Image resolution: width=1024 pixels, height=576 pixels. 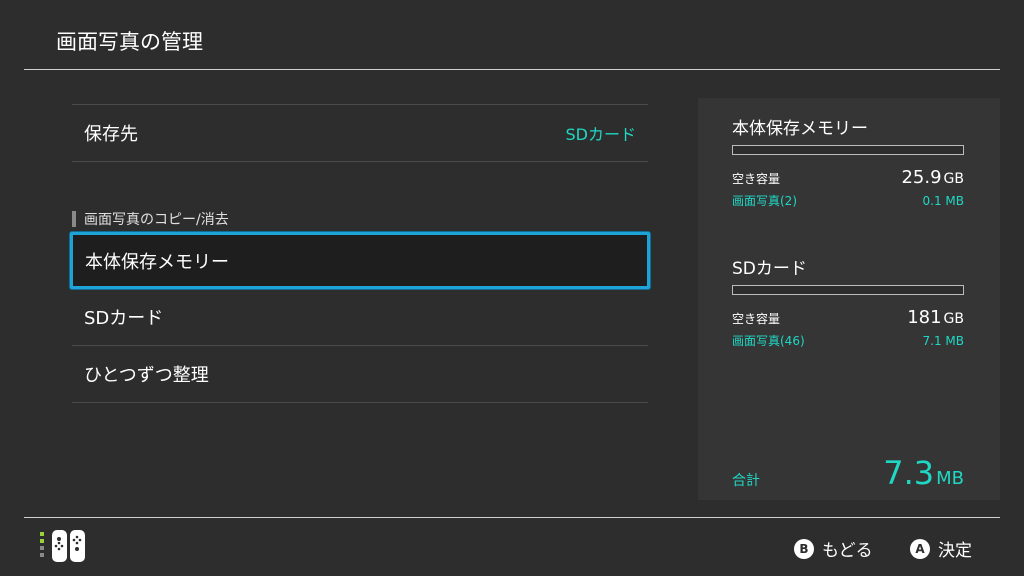 I want to click on confirm-button: A 決定, so click(x=941, y=548).